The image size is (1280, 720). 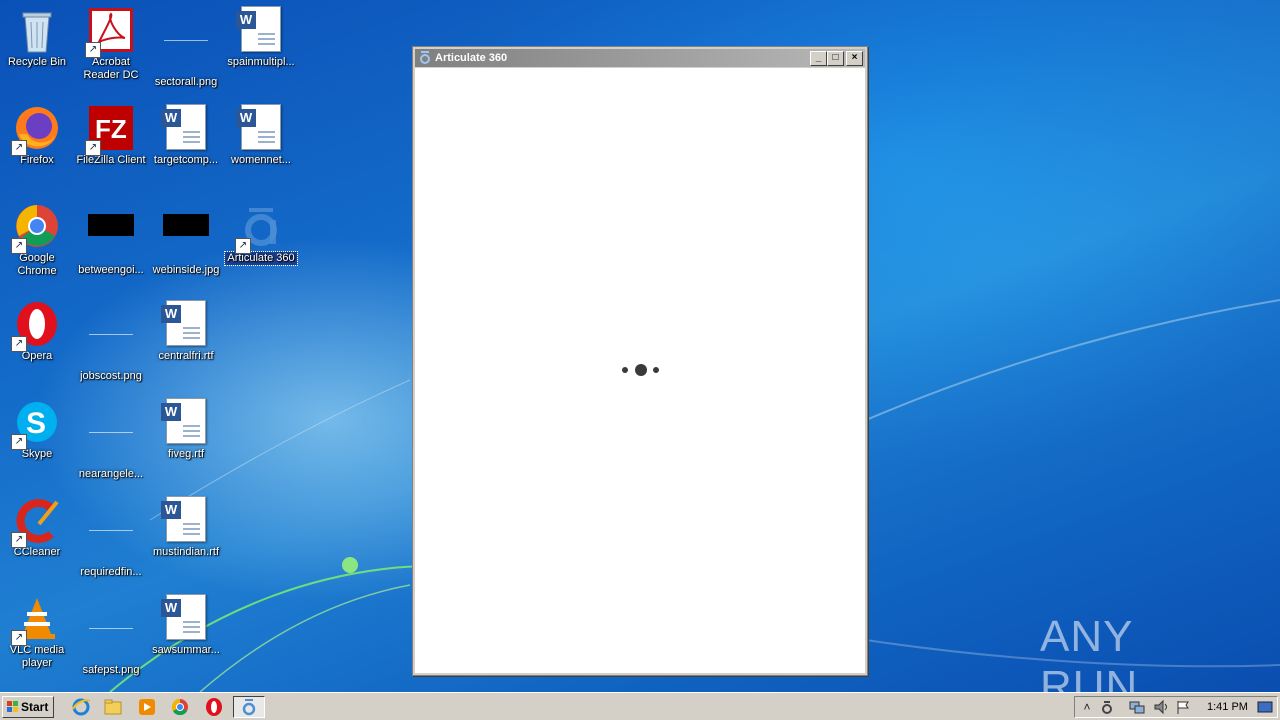 I want to click on desktop-icon-webinside: webinside.jpg, so click(x=186, y=236).